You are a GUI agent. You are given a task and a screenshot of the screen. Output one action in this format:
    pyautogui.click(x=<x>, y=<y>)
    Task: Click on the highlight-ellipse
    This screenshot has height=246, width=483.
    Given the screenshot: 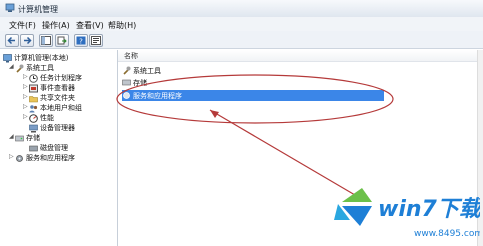 What is the action you would take?
    pyautogui.click(x=255, y=99)
    